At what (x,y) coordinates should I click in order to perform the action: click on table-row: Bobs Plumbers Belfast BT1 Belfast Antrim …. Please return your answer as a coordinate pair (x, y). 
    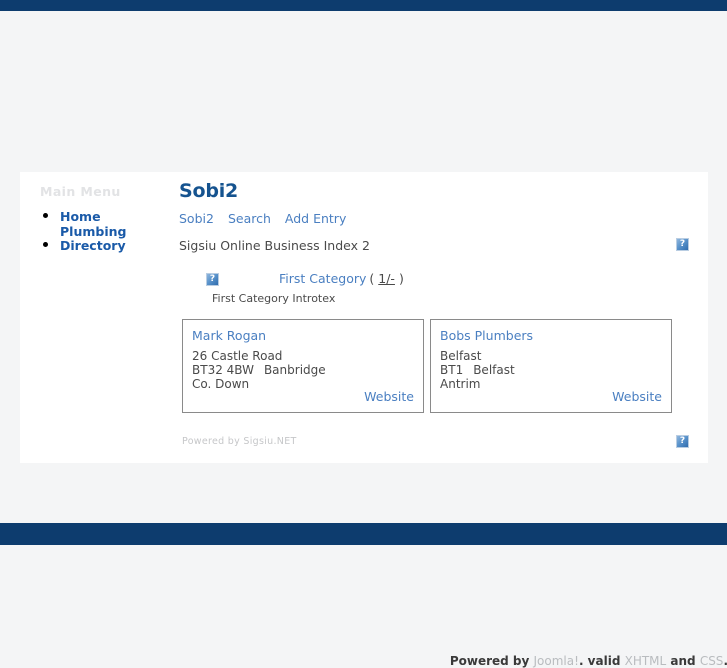
    Looking at the image, I should click on (551, 366).